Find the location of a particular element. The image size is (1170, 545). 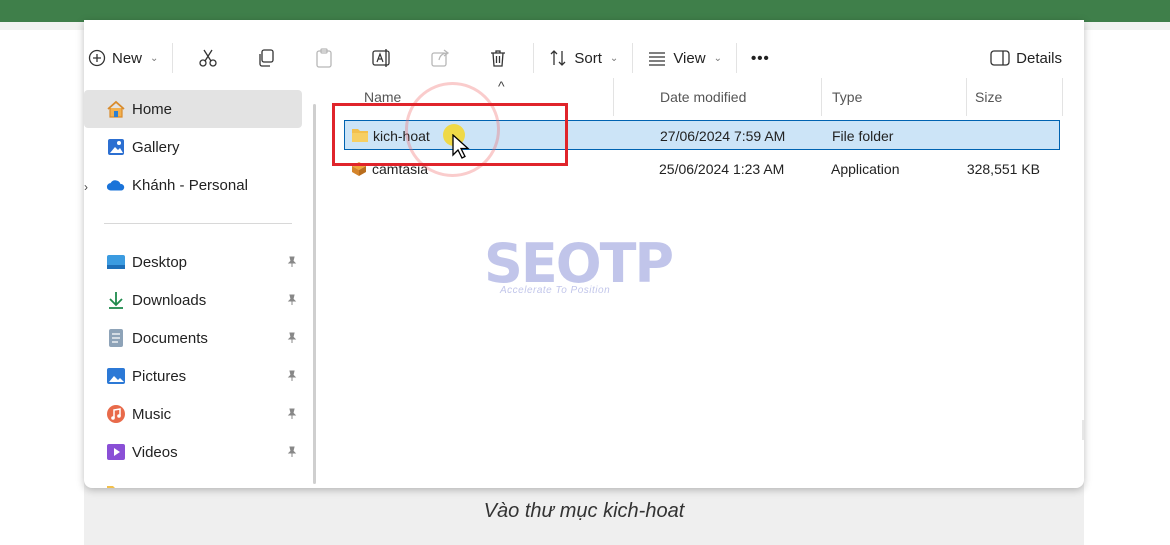

sidebar-item-documents: Documents is located at coordinates (193, 338).